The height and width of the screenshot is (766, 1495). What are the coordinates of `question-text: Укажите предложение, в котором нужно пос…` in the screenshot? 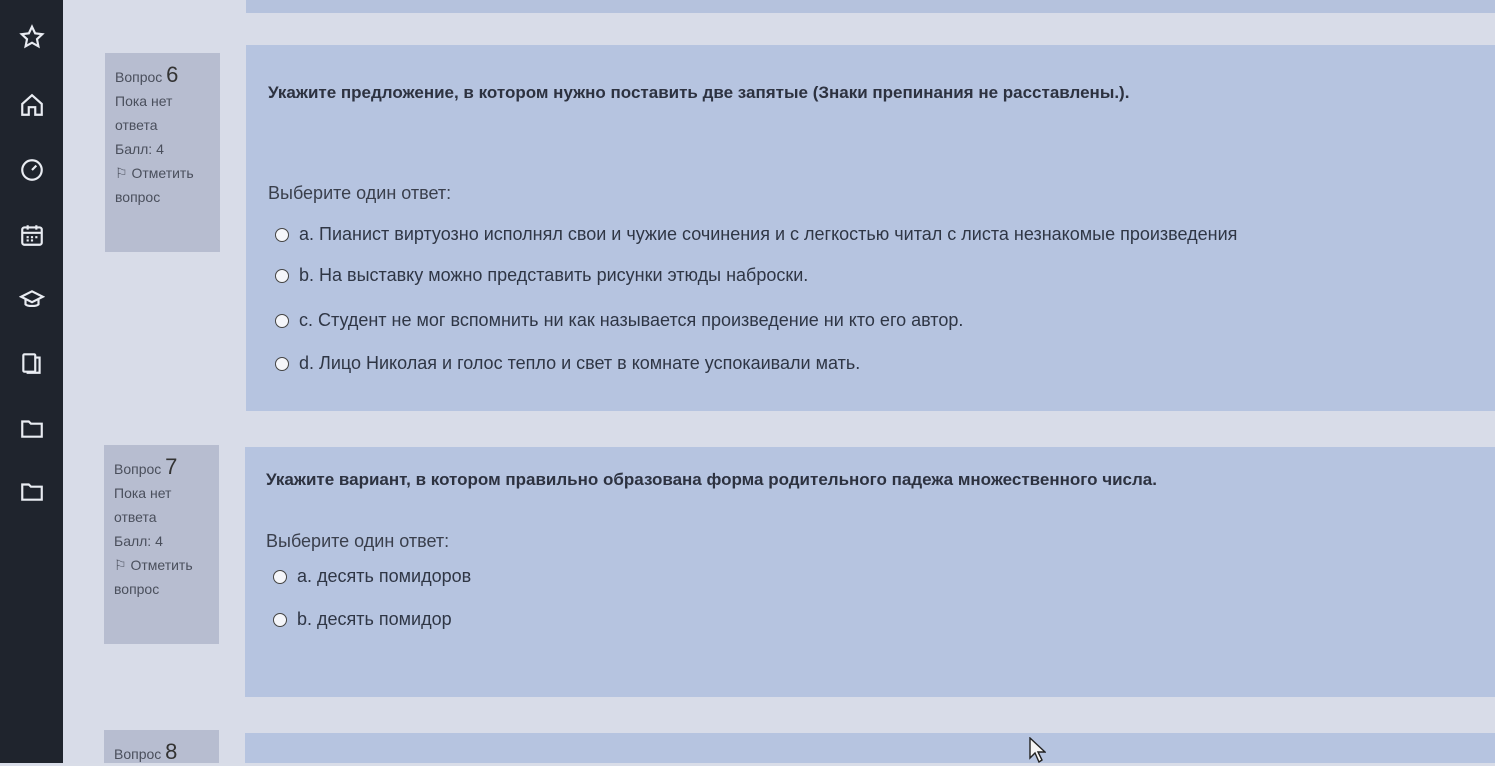 It's located at (699, 92).